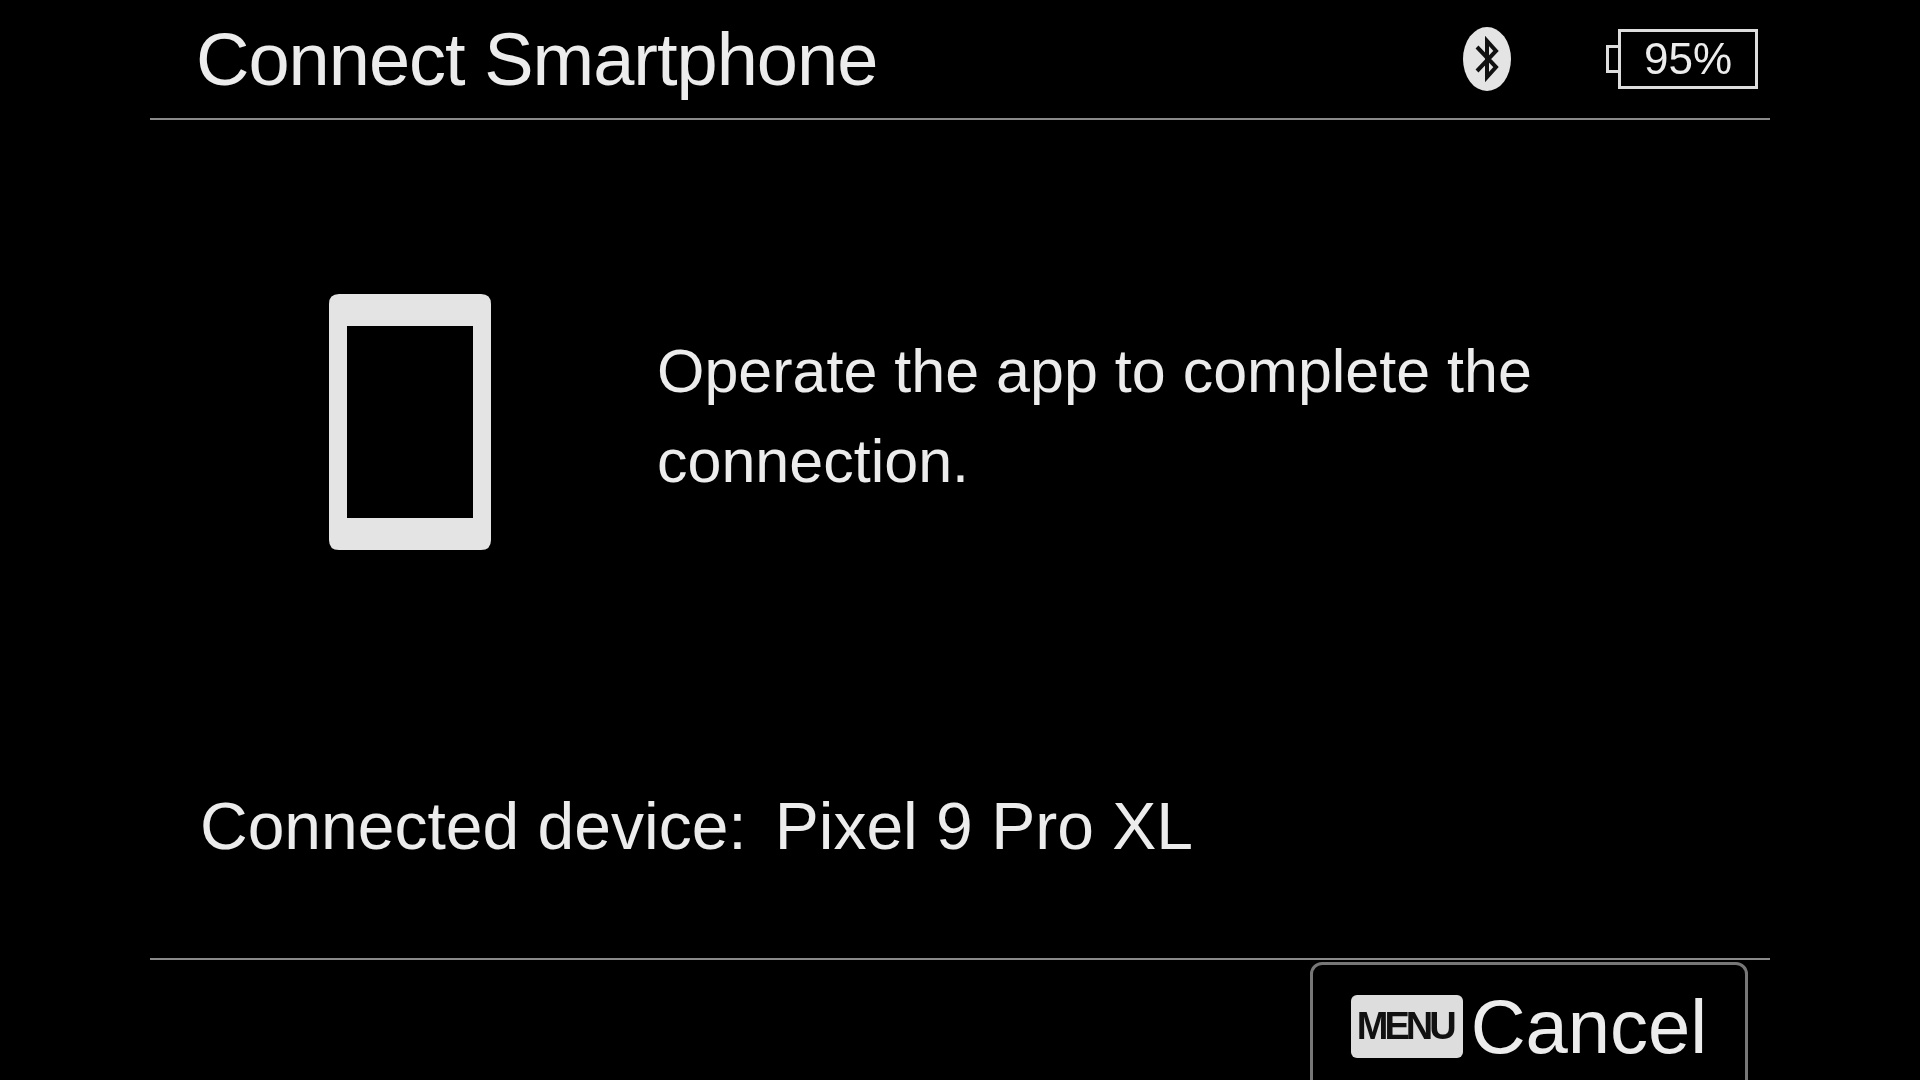 This screenshot has width=1920, height=1080. Describe the element at coordinates (1612, 59) in the screenshot. I see `battery-terminal-icon` at that location.